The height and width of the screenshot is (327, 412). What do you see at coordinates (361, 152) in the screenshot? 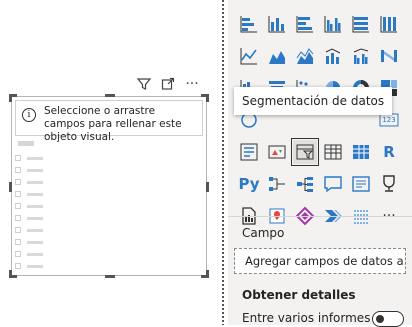
I see `matrix-icon` at bounding box center [361, 152].